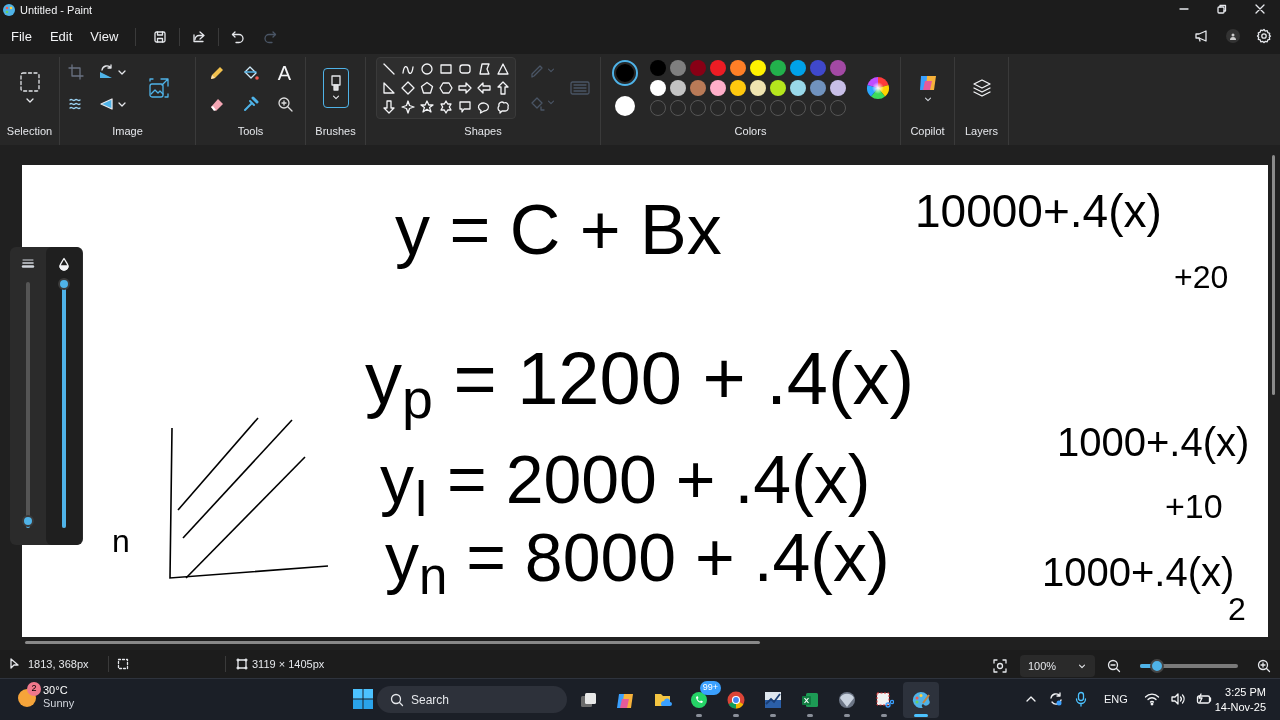 Image resolution: width=1280 pixels, height=720 pixels. What do you see at coordinates (61, 37) in the screenshot?
I see `menu-item: Edit` at bounding box center [61, 37].